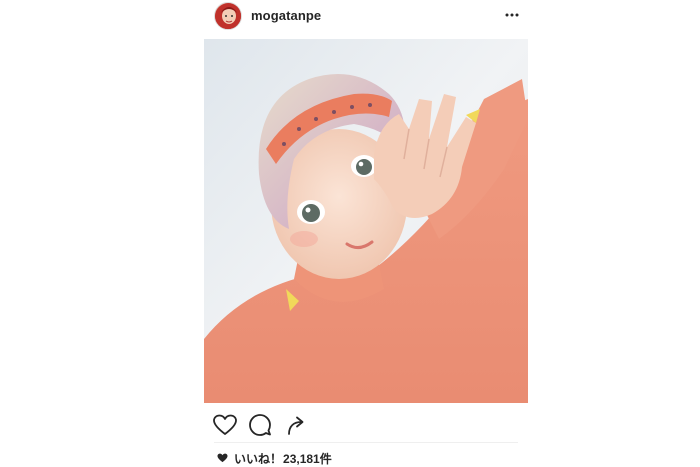 The width and height of the screenshot is (700, 467). What do you see at coordinates (258, 458) in the screenshot?
I see `likes-label: いいね！` at bounding box center [258, 458].